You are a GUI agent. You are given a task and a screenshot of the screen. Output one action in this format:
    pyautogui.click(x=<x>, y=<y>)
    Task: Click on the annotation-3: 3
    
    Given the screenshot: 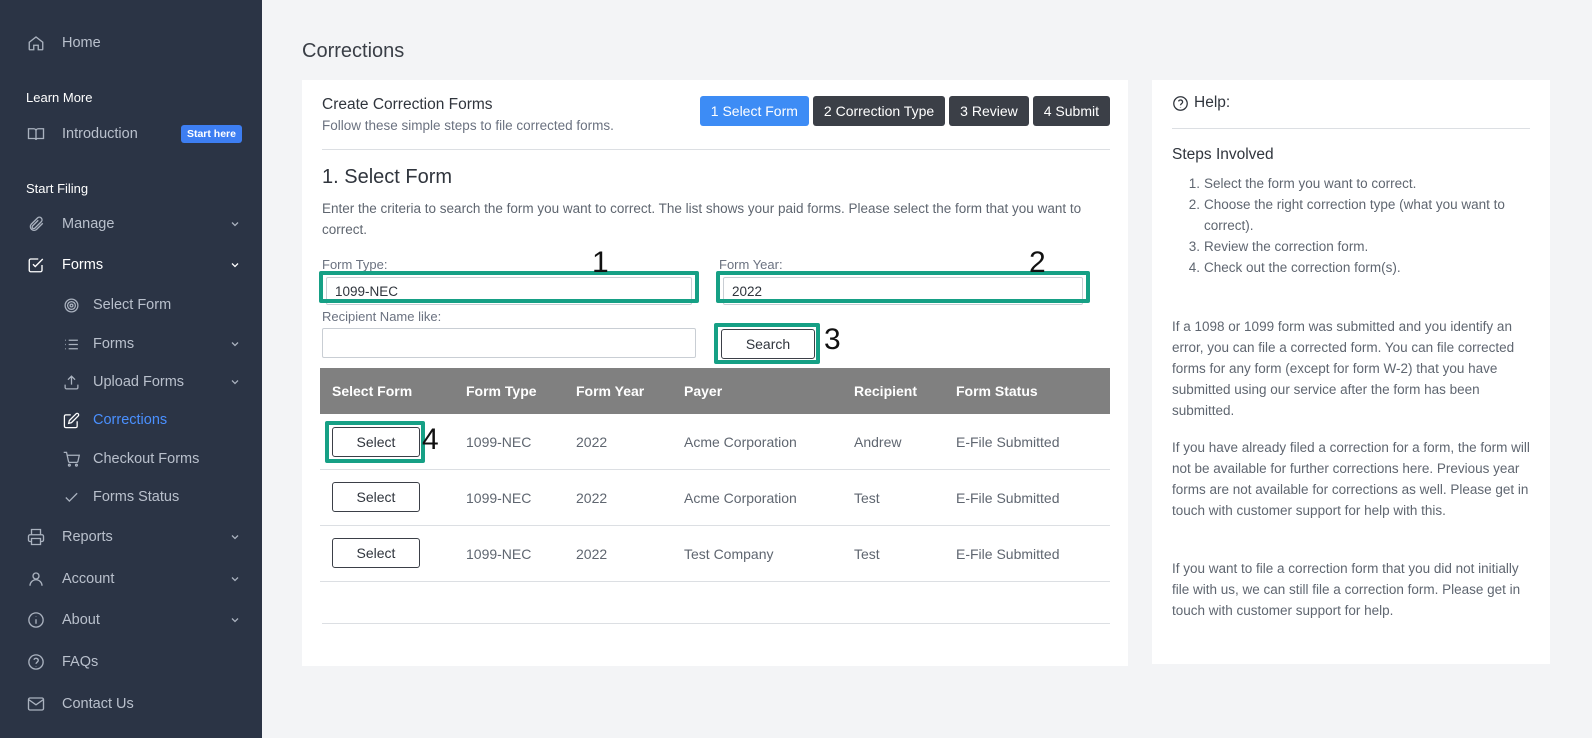 What is the action you would take?
    pyautogui.click(x=832, y=339)
    